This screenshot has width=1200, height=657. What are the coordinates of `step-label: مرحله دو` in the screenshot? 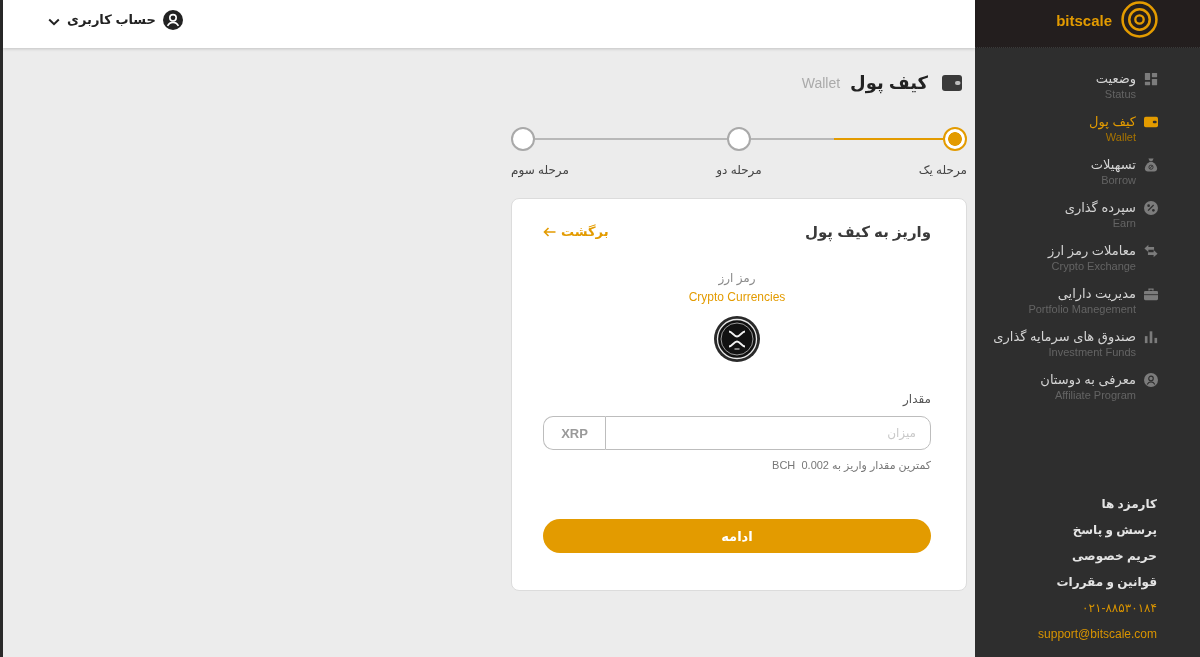 It's located at (739, 170).